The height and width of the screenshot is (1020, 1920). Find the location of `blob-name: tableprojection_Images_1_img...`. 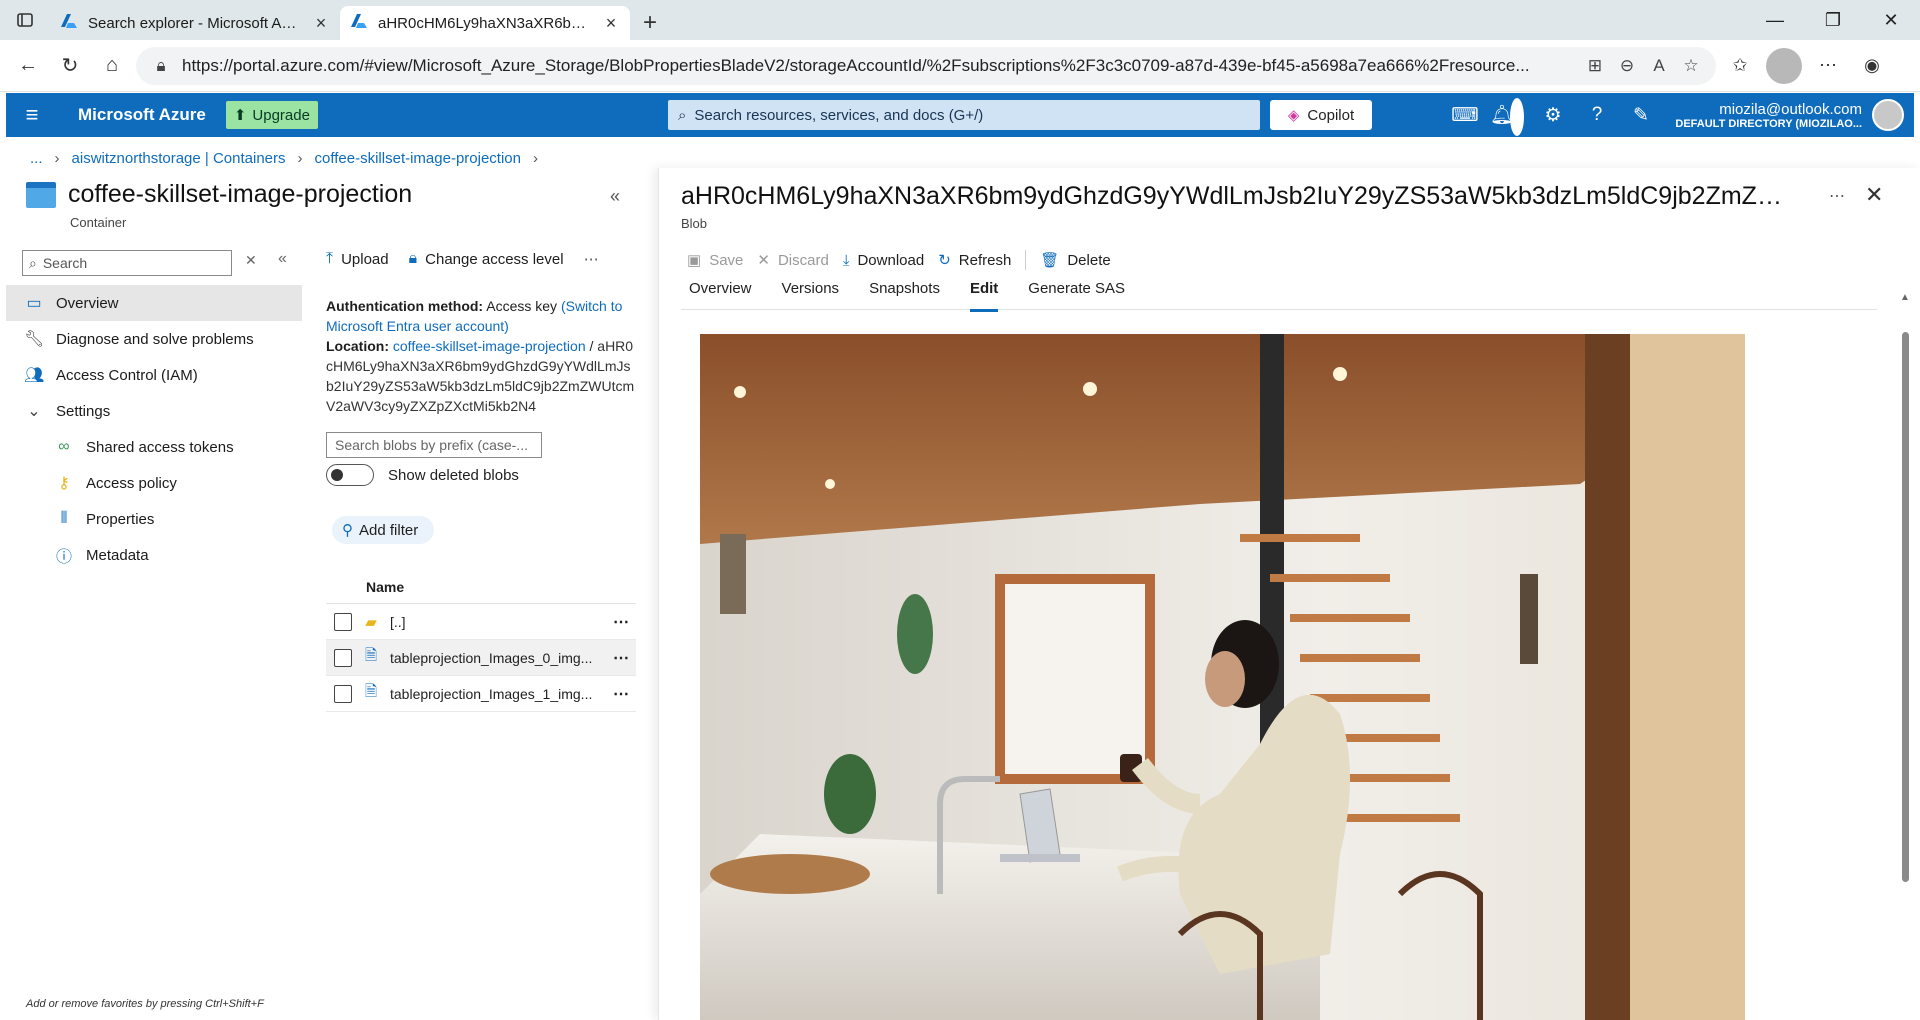

blob-name: tableprojection_Images_1_img... is located at coordinates (493, 694).